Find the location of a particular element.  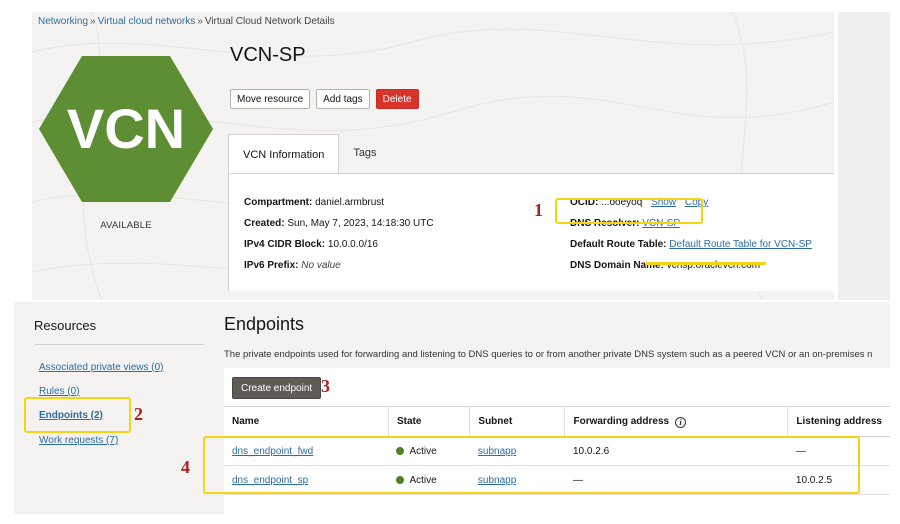

resources-divider is located at coordinates (119, 344).